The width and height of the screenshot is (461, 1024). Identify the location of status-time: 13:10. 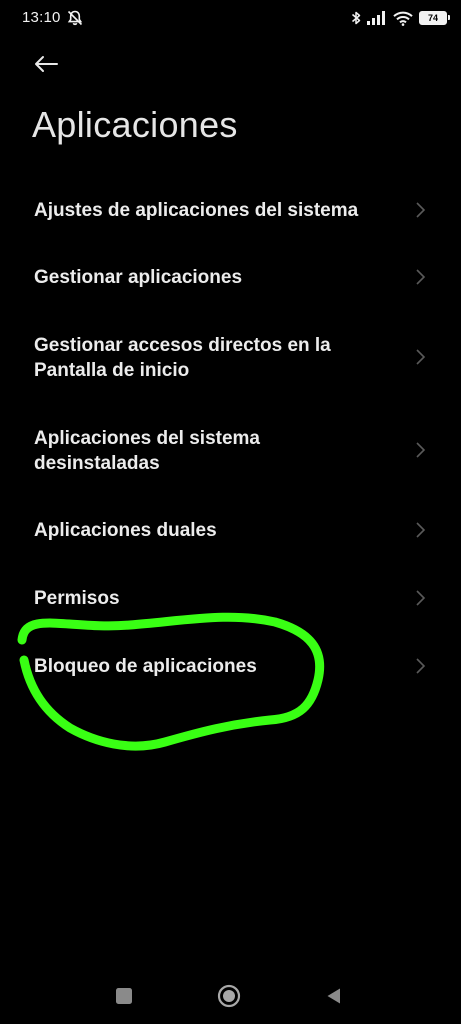
(41, 17).